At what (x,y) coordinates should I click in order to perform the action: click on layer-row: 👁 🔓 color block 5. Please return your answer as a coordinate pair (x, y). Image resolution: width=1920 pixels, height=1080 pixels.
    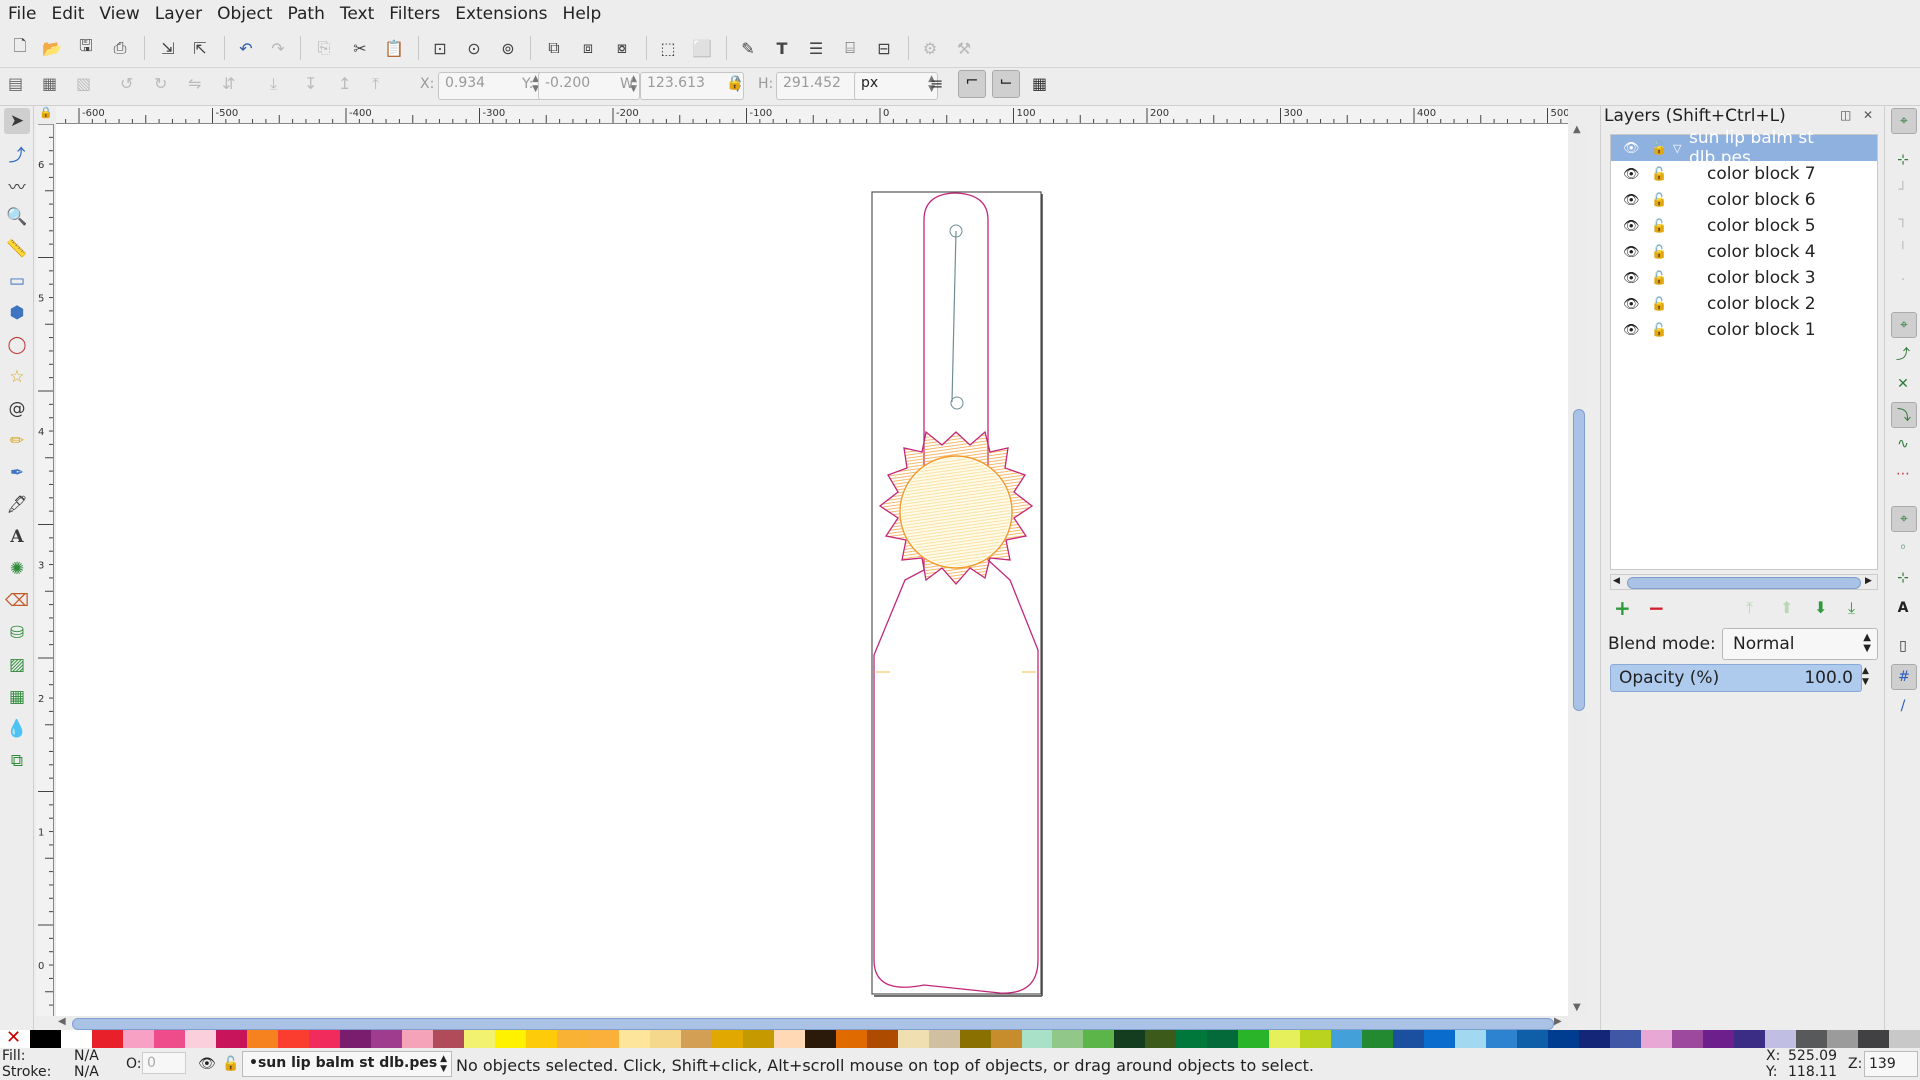
    Looking at the image, I should click on (1744, 226).